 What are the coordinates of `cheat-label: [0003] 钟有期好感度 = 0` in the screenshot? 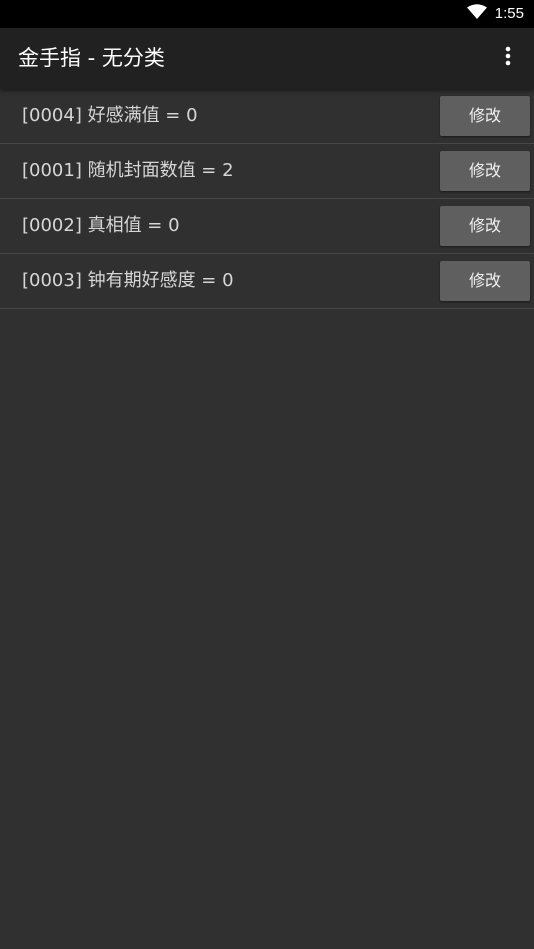 It's located at (128, 280).